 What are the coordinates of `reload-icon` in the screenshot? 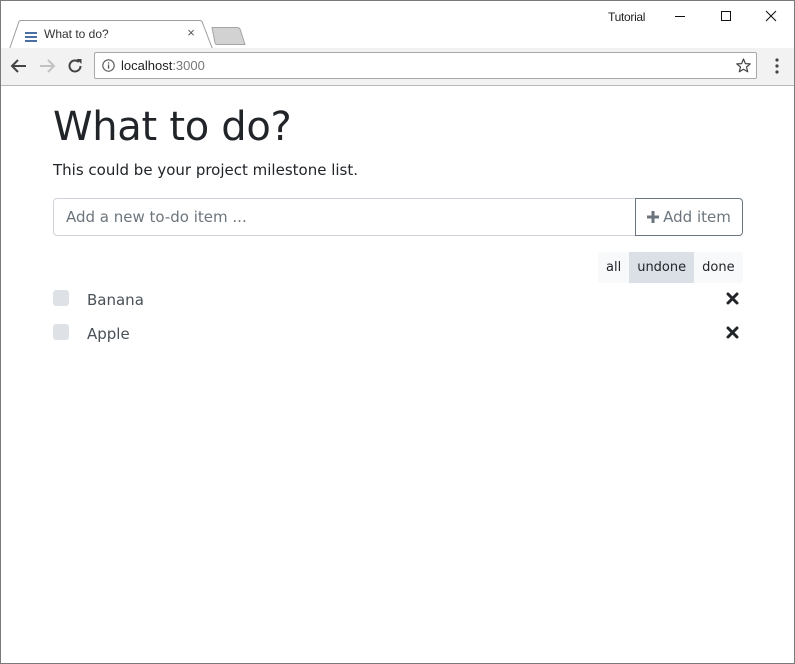 It's located at (75, 66).